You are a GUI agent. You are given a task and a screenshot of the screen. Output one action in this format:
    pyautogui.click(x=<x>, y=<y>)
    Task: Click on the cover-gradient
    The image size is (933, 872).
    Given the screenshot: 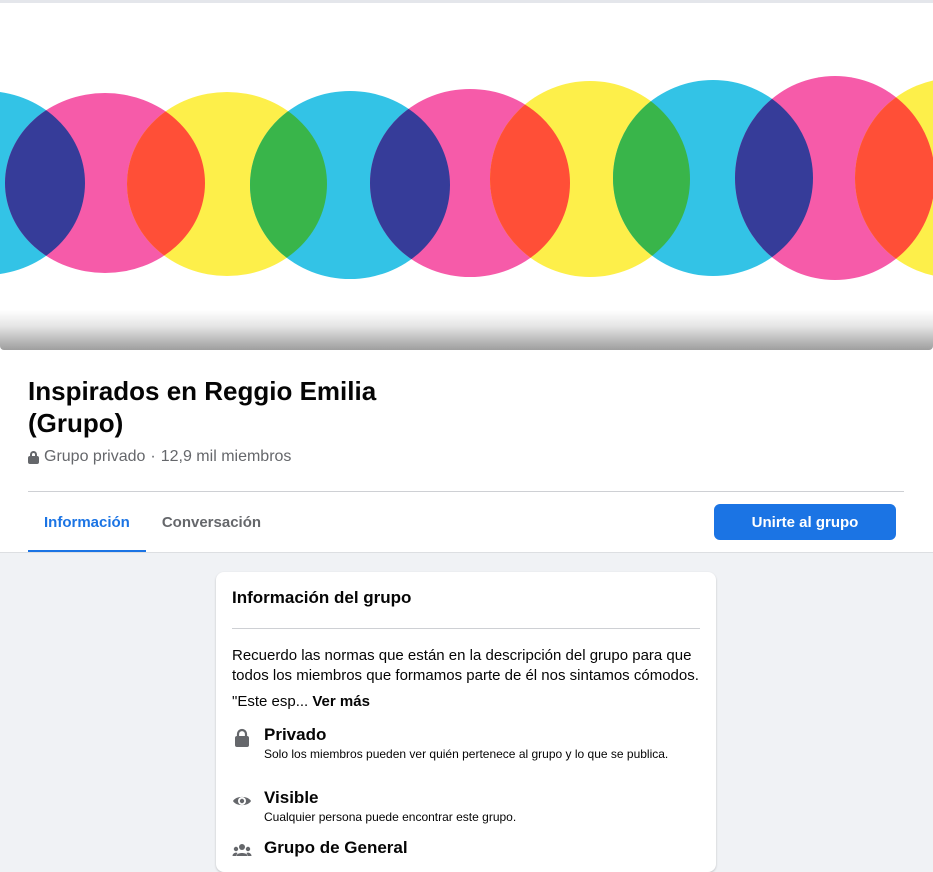 What is the action you would take?
    pyautogui.click(x=466, y=330)
    